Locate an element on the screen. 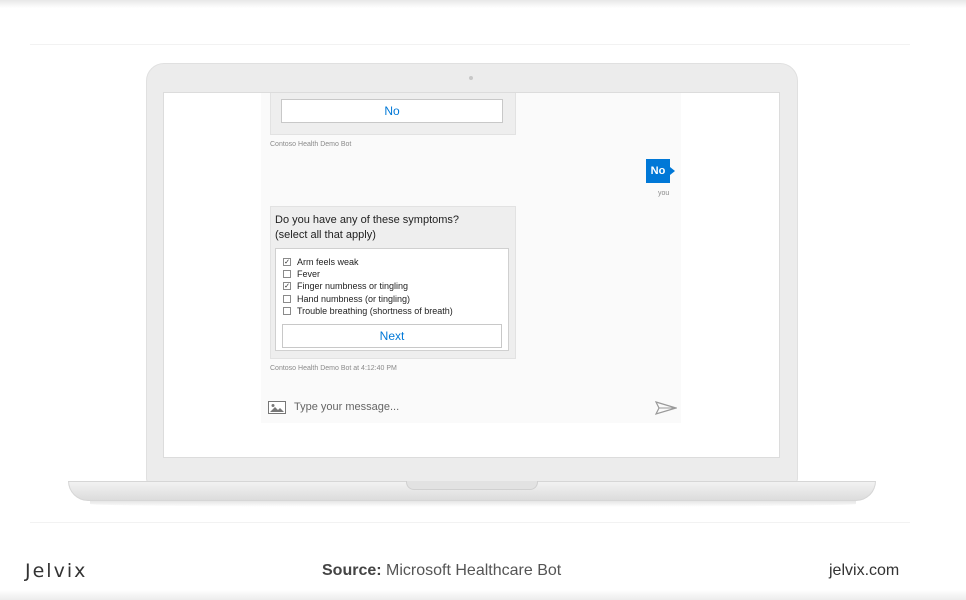  option-trouble-breathing: Trouble breathing (shortness of breath) is located at coordinates (368, 311).